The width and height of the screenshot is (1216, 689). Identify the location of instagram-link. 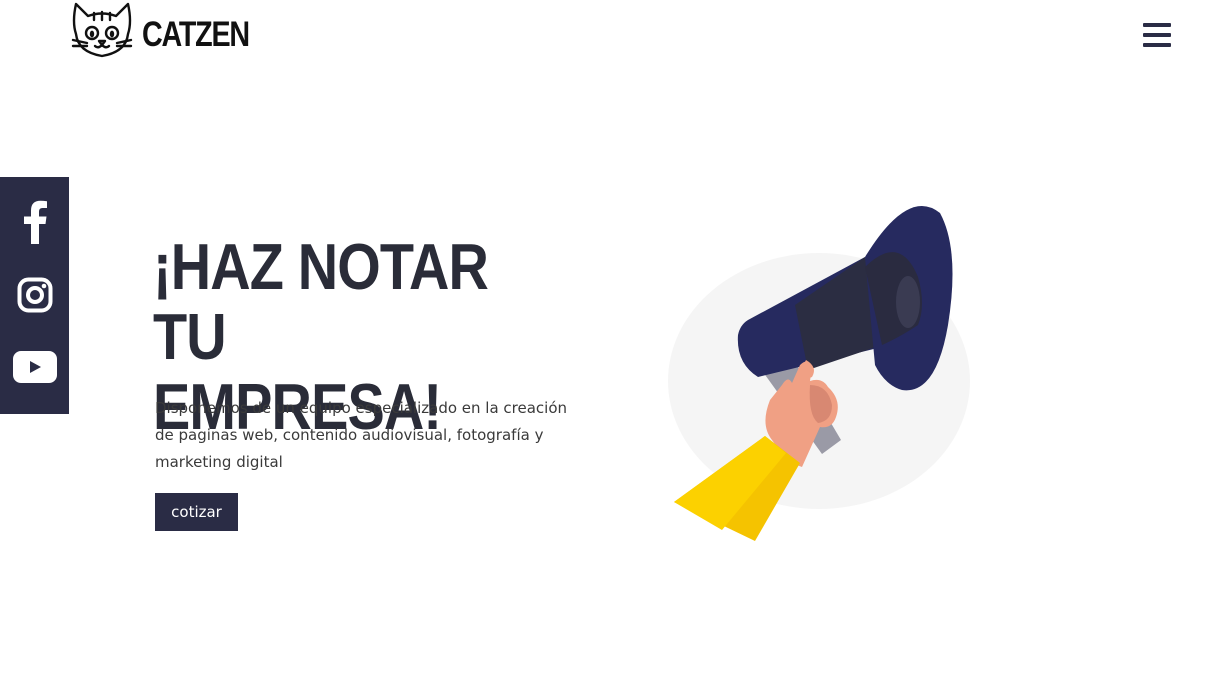
(34, 295).